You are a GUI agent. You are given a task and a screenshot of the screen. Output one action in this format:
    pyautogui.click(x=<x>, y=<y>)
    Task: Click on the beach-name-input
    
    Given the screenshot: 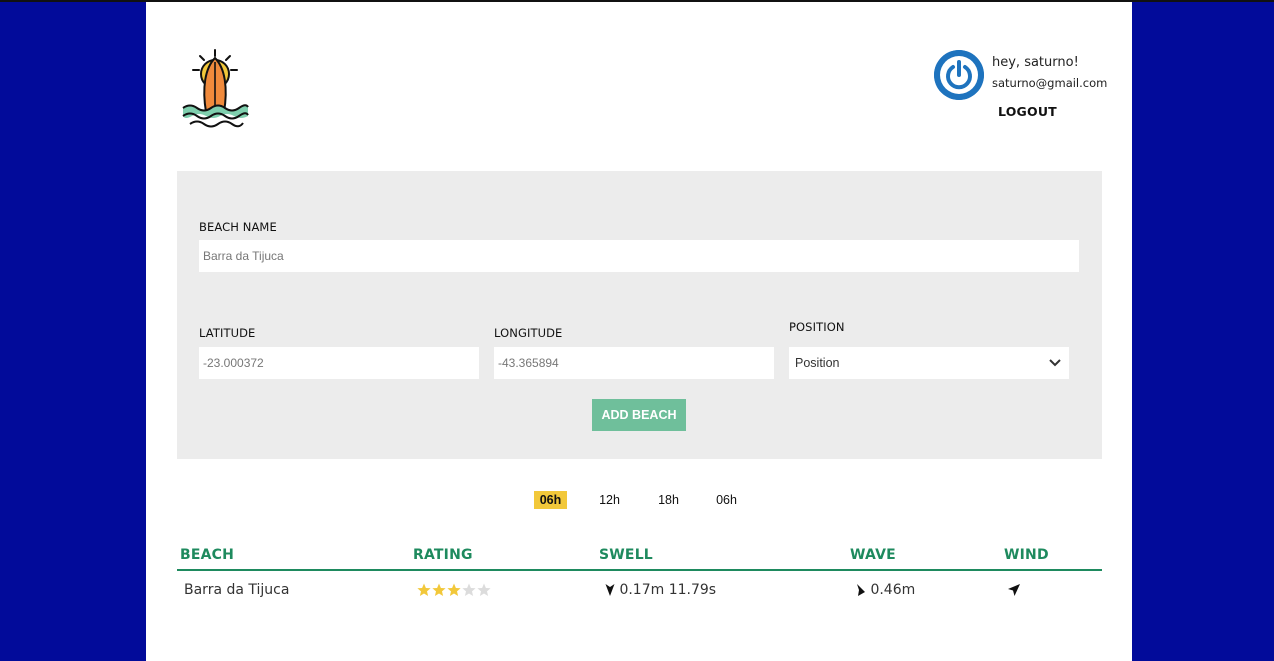 What is the action you would take?
    pyautogui.click(x=639, y=256)
    